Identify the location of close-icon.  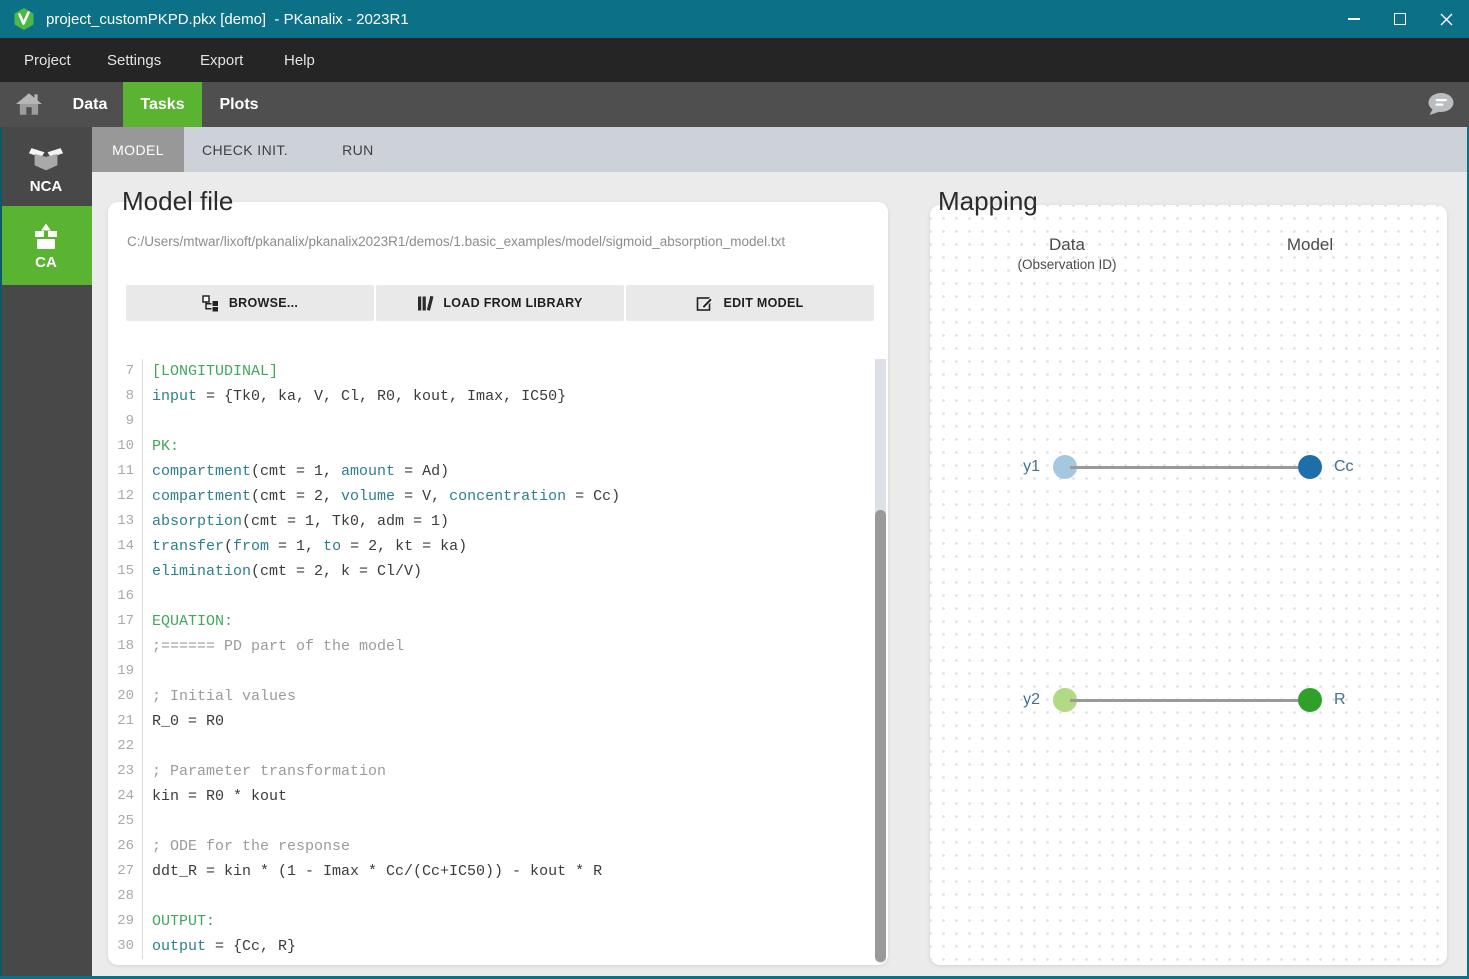
(1446, 19).